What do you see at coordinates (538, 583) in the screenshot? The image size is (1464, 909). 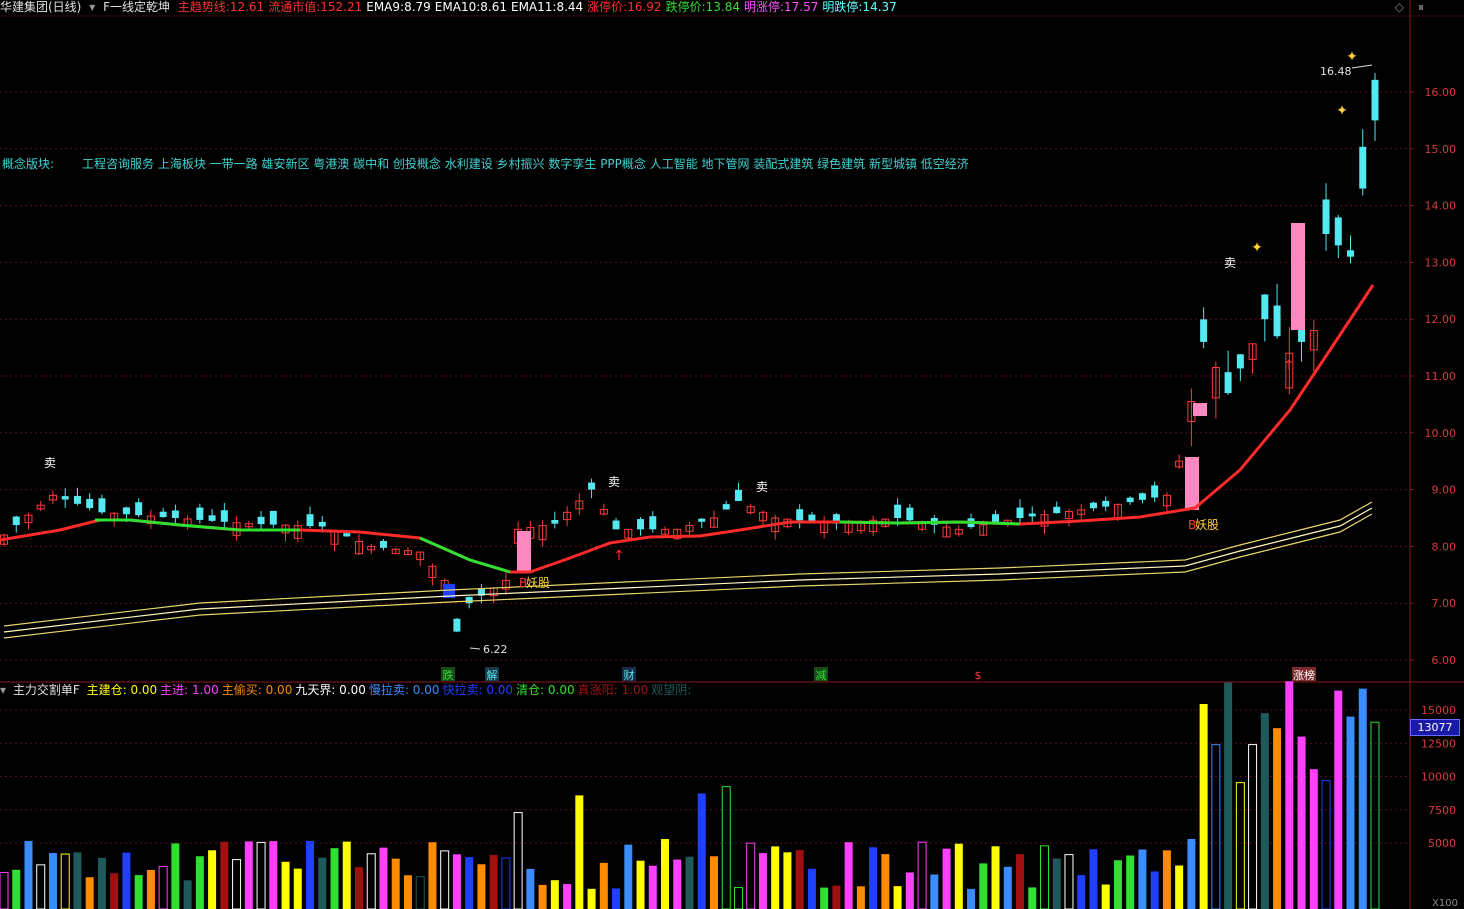 I see `demon-stock-label: 妖股` at bounding box center [538, 583].